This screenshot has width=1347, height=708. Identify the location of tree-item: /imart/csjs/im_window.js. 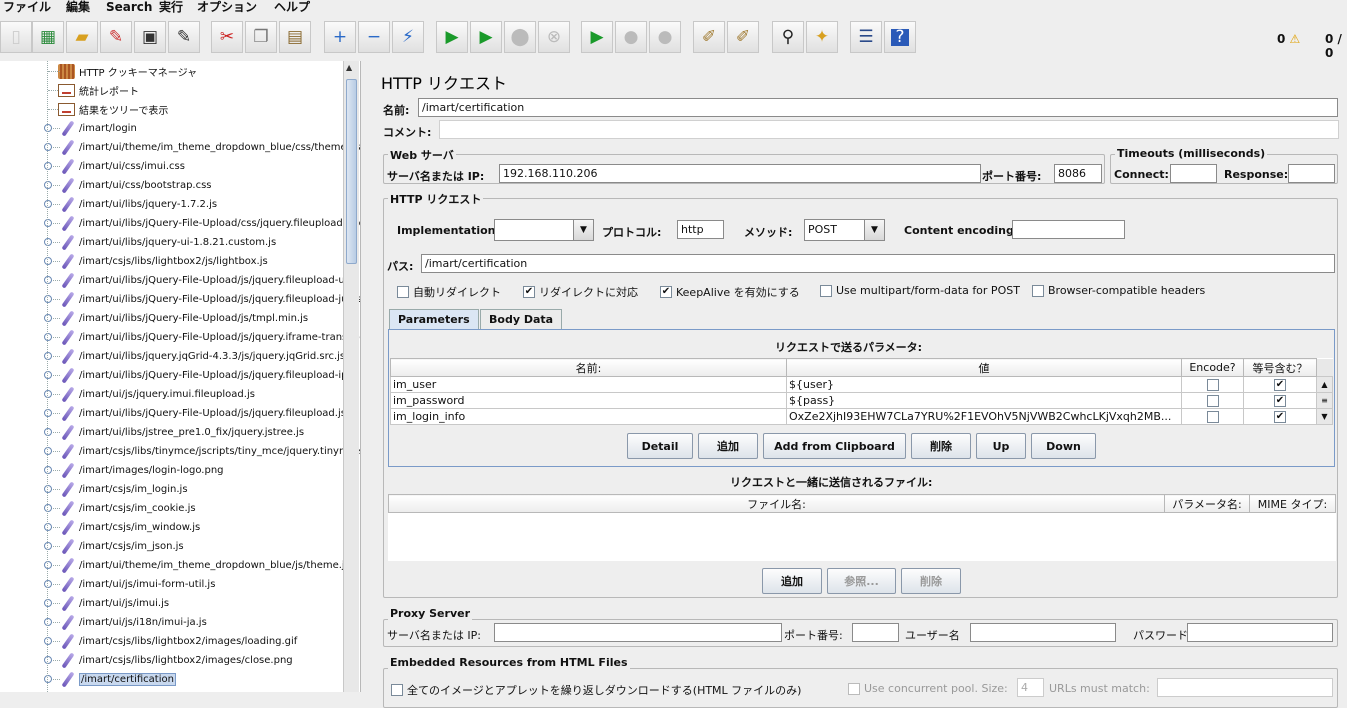
(122, 527).